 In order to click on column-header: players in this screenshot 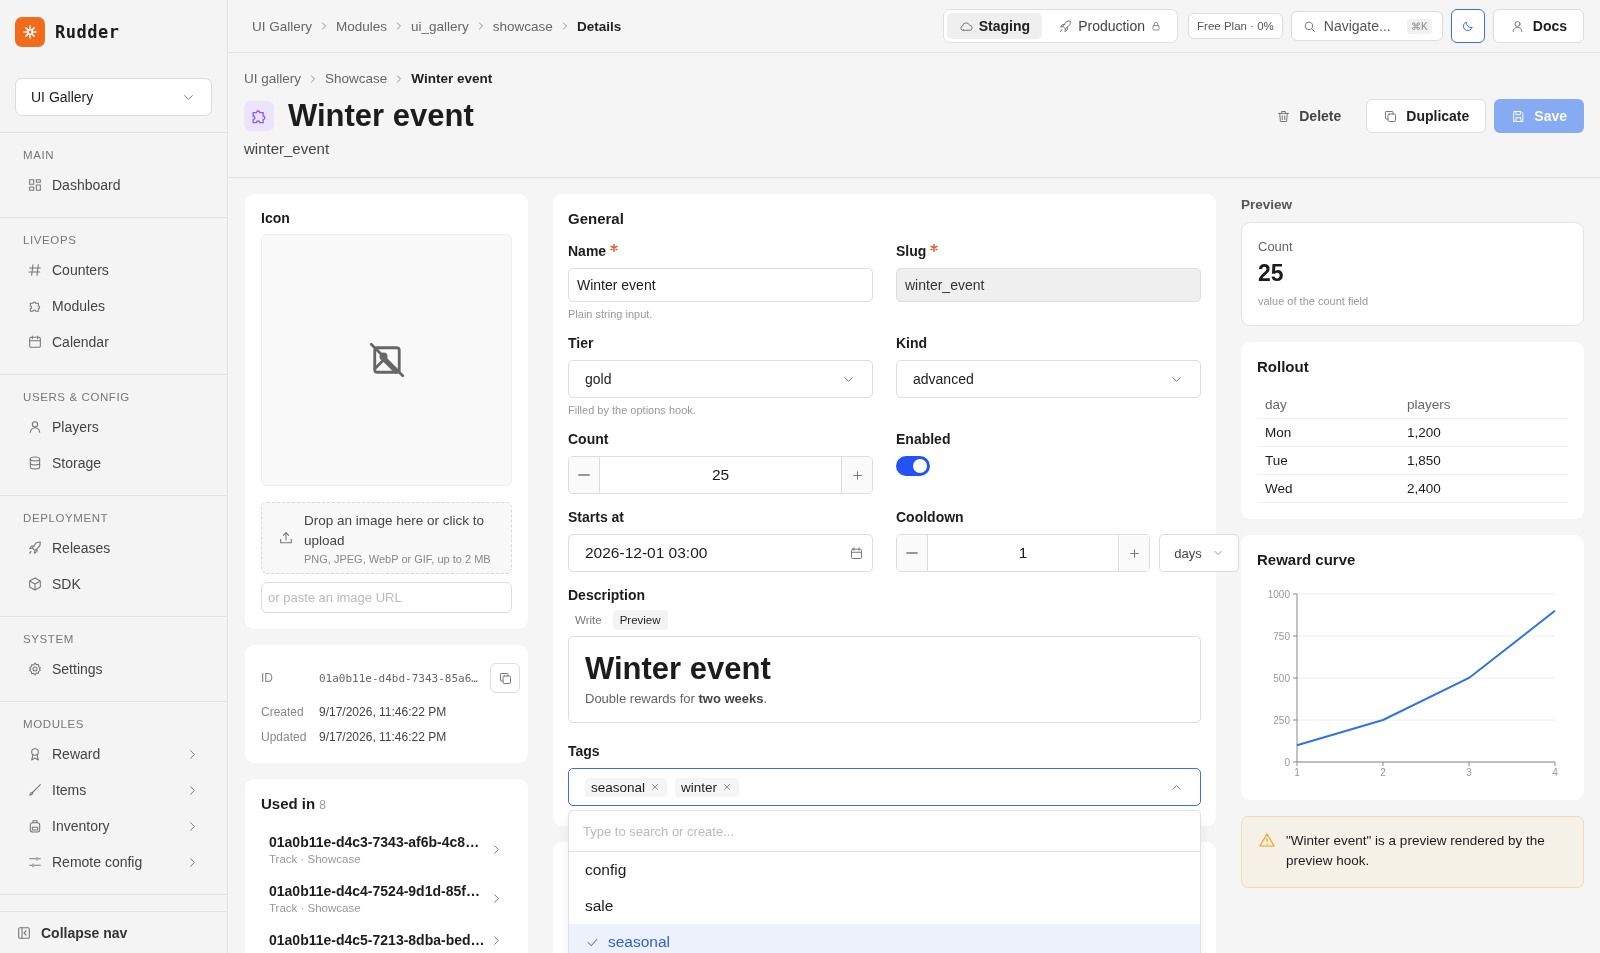, I will do `click(1483, 405)`.